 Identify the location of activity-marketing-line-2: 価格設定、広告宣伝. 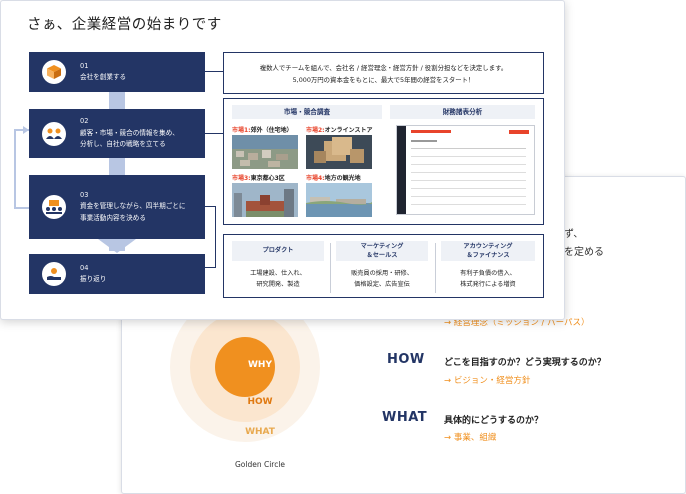
(382, 284).